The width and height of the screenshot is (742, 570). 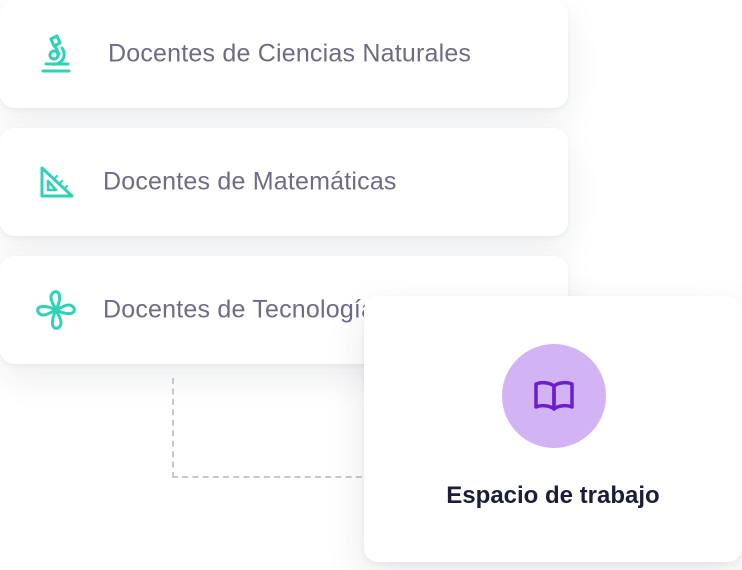 What do you see at coordinates (56, 310) in the screenshot?
I see `pinwheel-icon` at bounding box center [56, 310].